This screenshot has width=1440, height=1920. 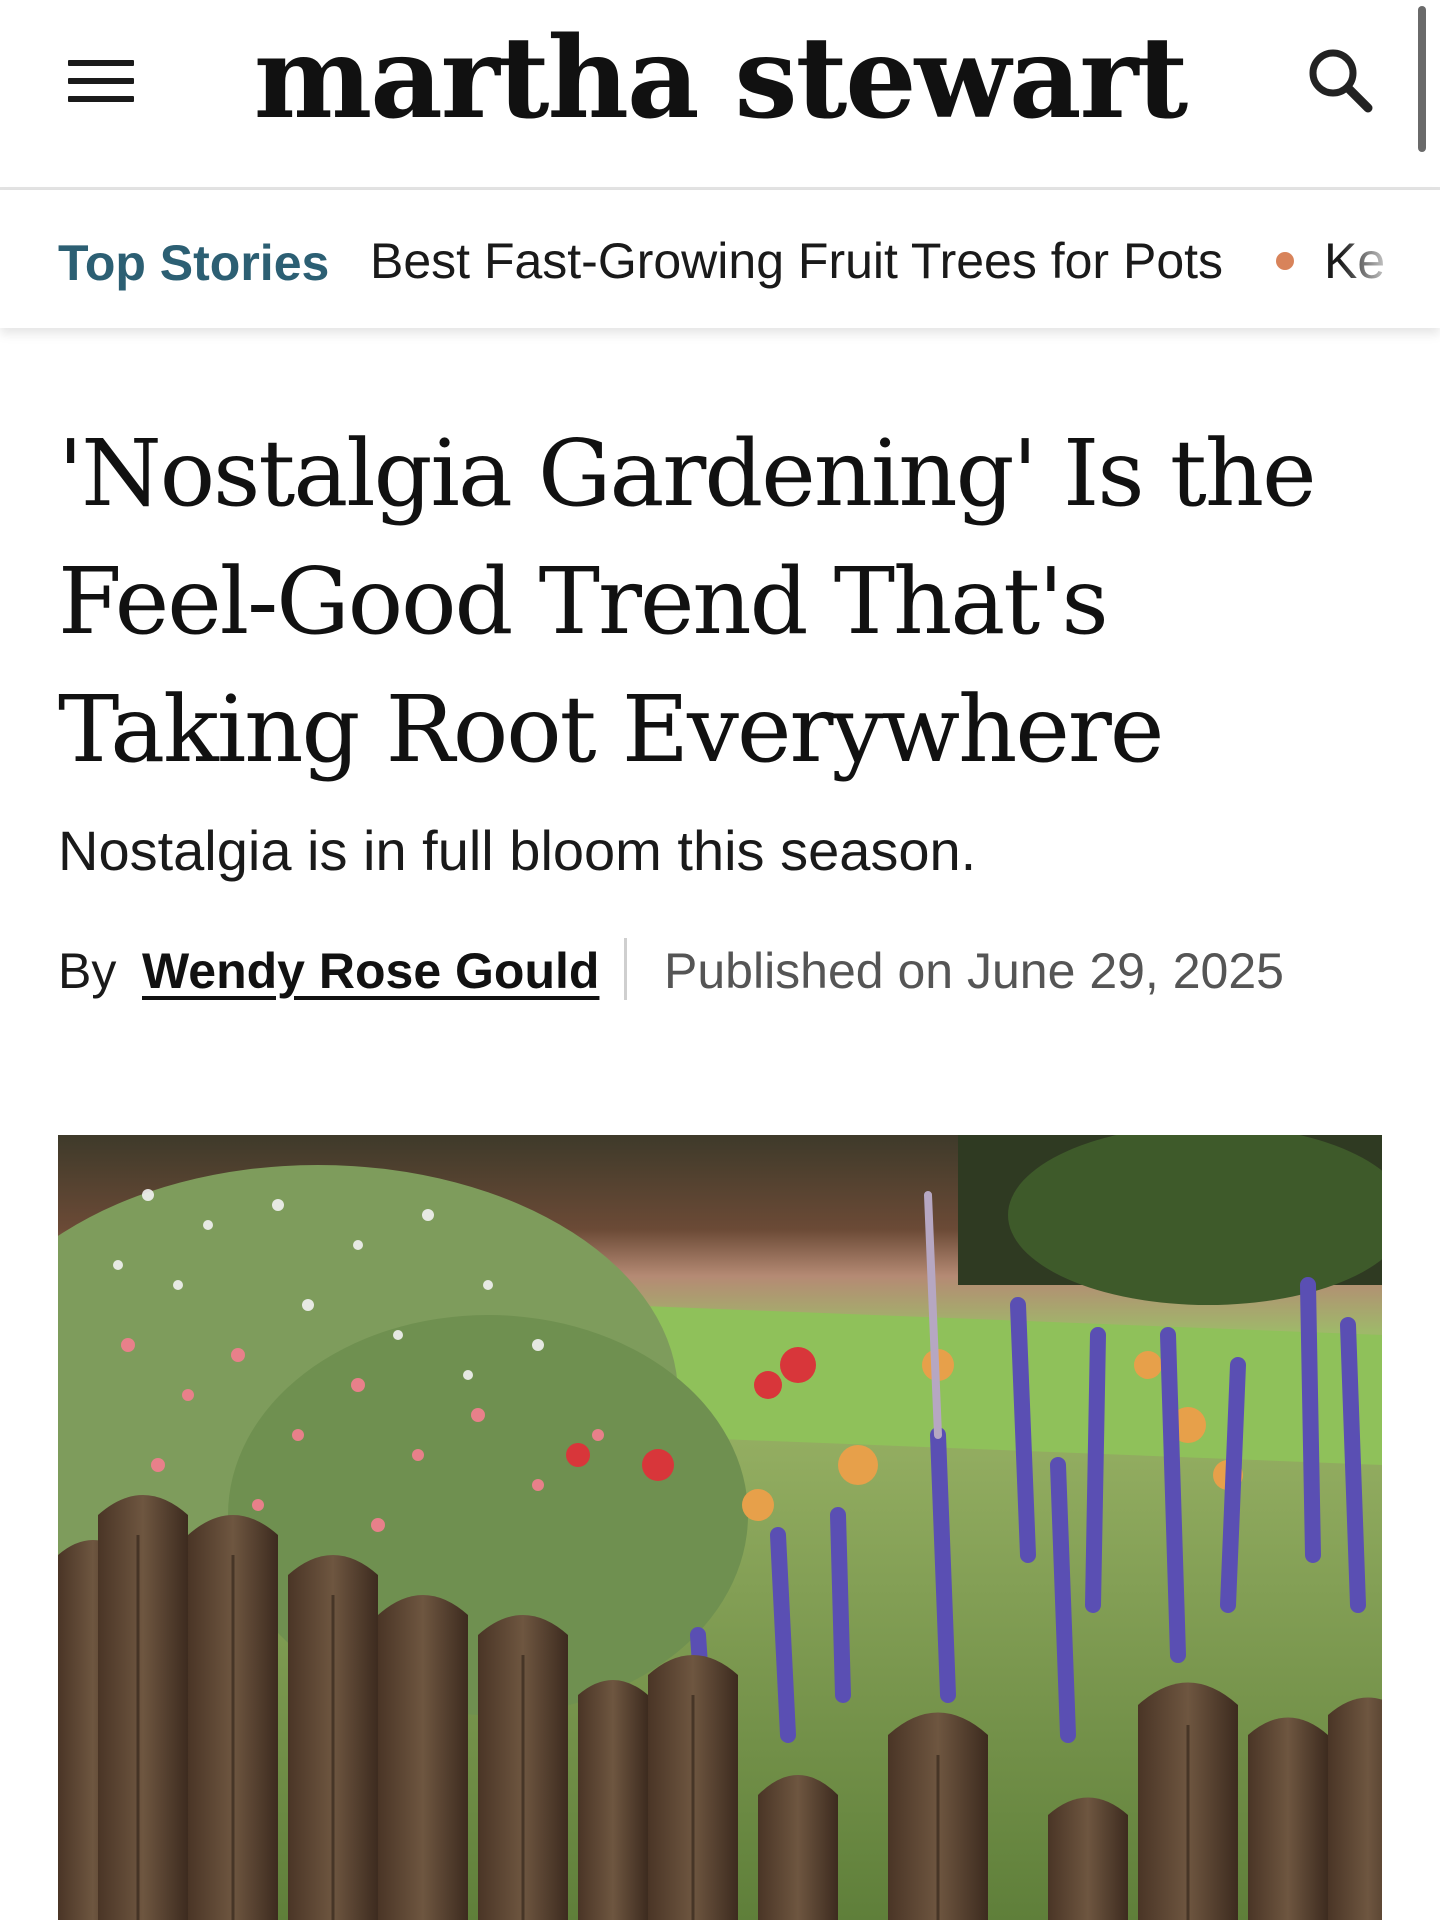 What do you see at coordinates (1285, 261) in the screenshot?
I see `separator-dot` at bounding box center [1285, 261].